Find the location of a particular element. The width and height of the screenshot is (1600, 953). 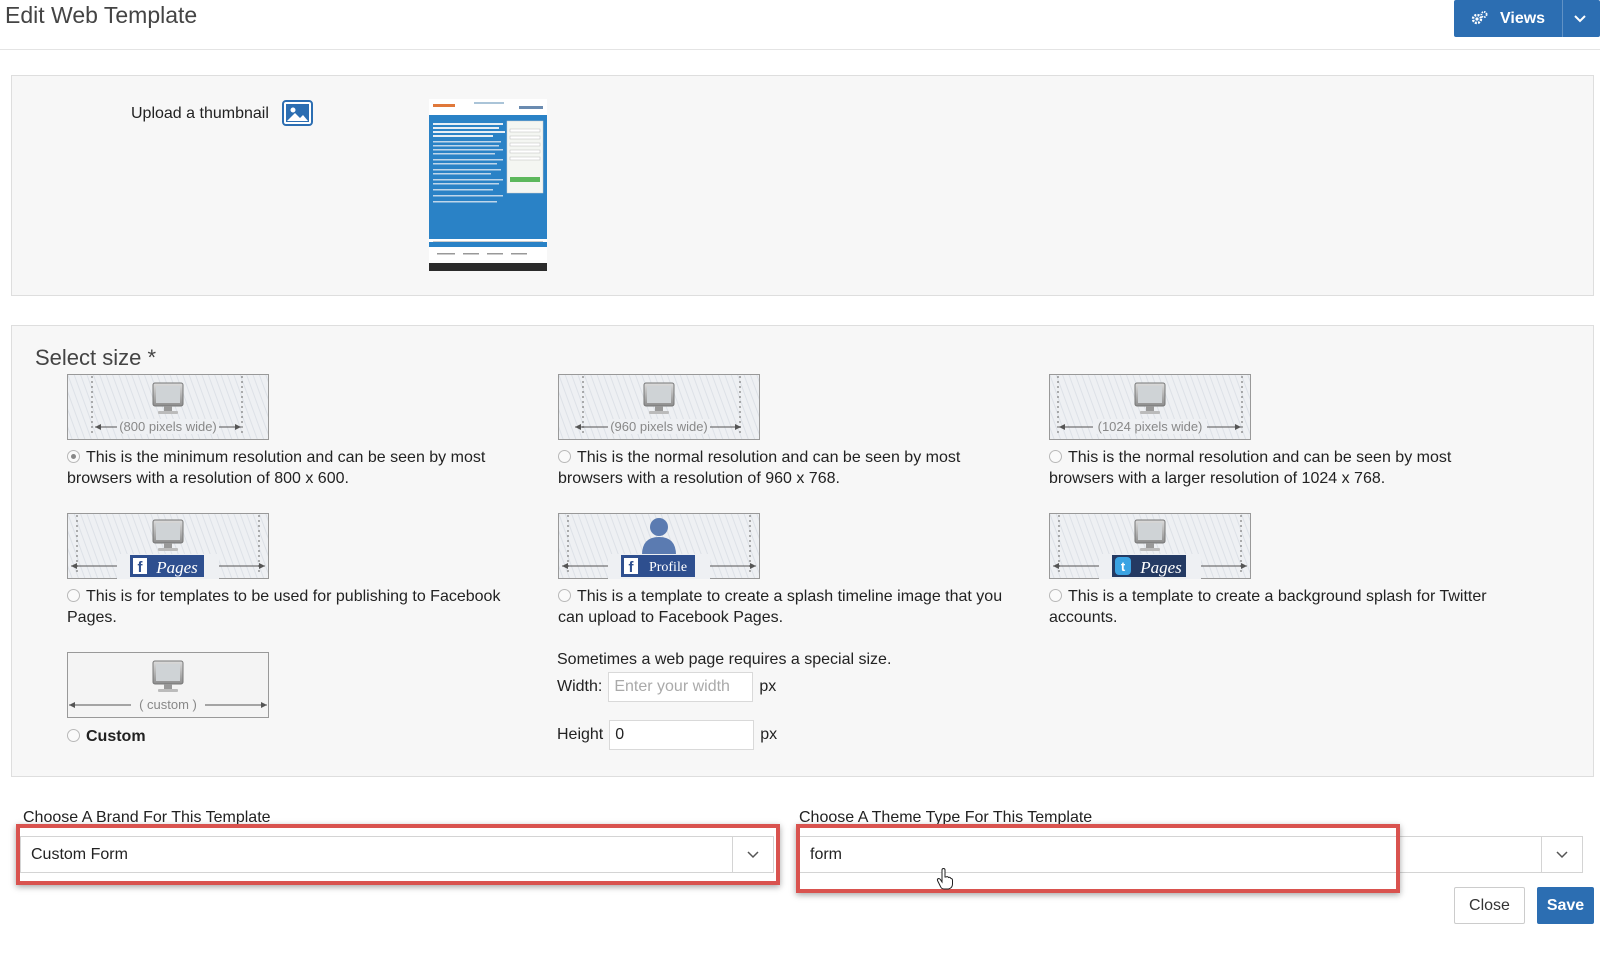

views-button: Views is located at coordinates (1527, 18).